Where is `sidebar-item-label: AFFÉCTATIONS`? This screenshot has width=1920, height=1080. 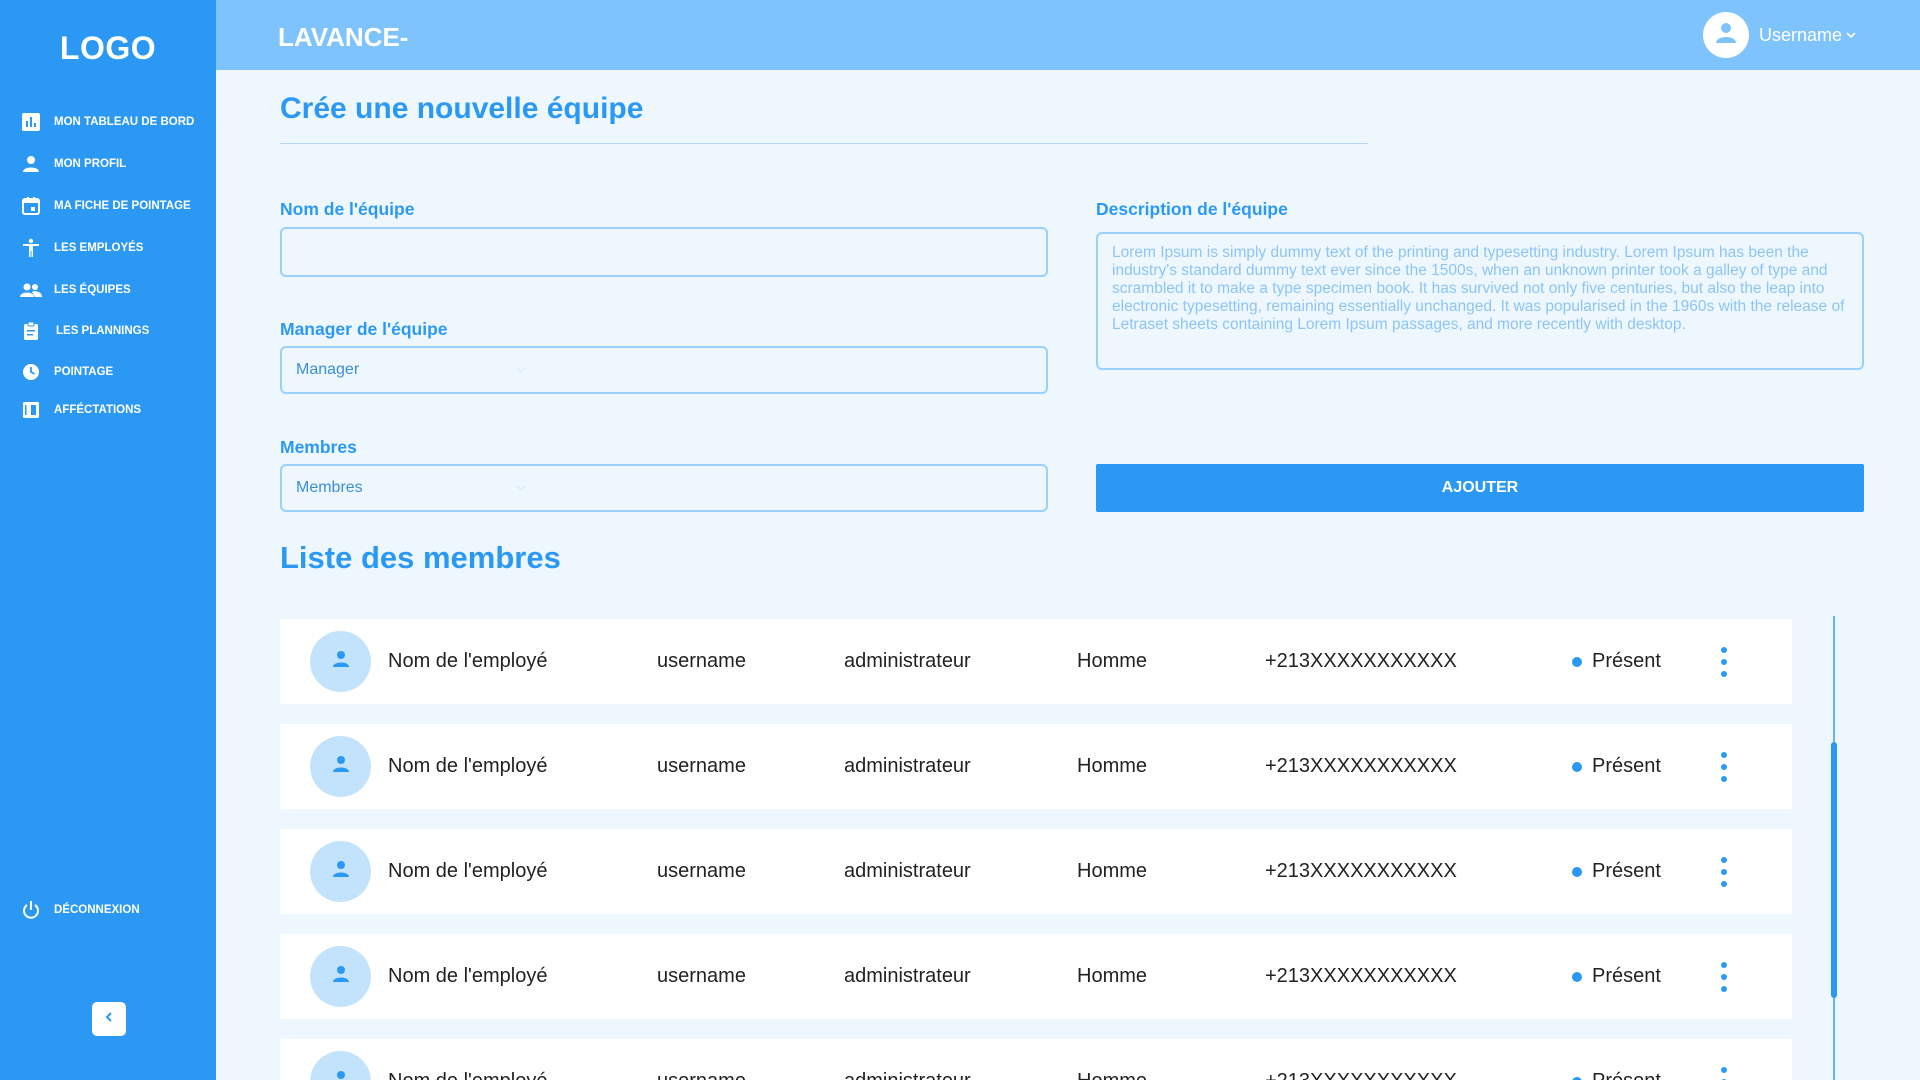 sidebar-item-label: AFFÉCTATIONS is located at coordinates (98, 410).